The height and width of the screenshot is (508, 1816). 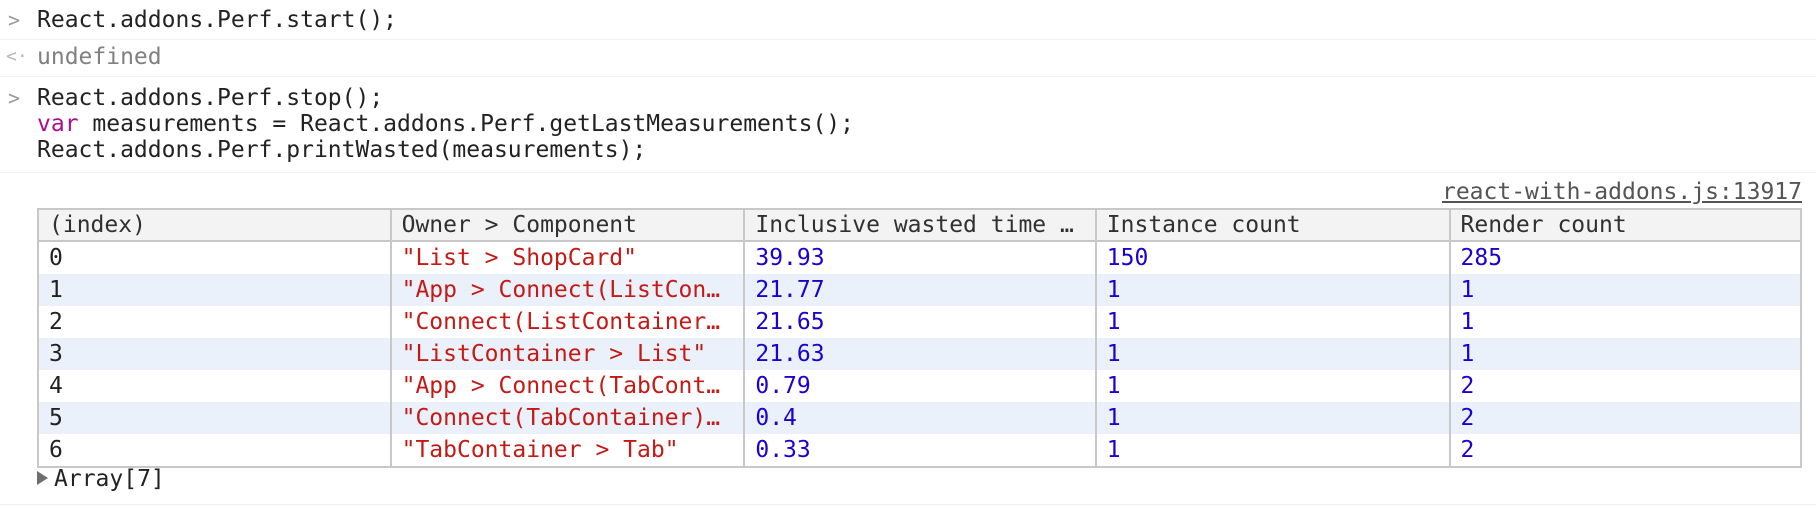 What do you see at coordinates (567, 225) in the screenshot?
I see `column-header-owner-component: Owner > Component` at bounding box center [567, 225].